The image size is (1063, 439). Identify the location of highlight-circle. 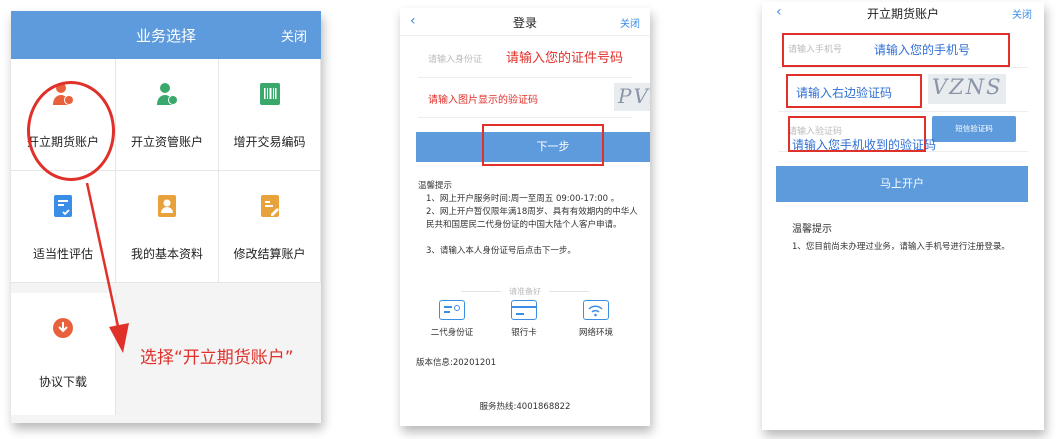
(71, 131).